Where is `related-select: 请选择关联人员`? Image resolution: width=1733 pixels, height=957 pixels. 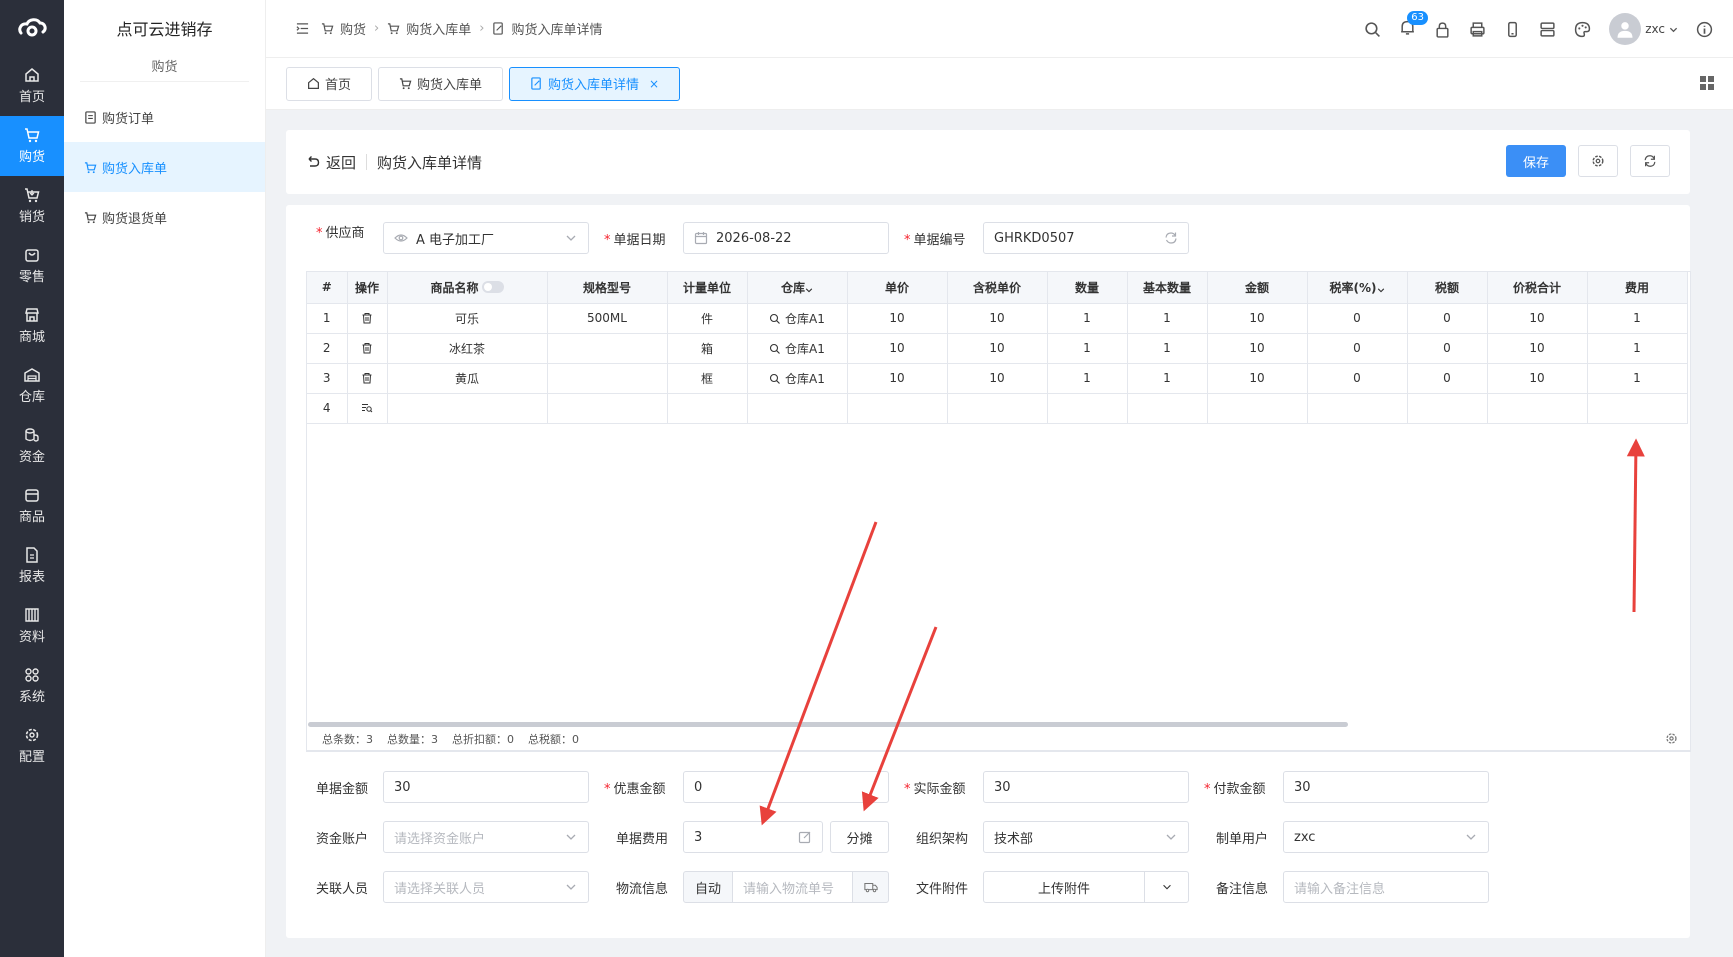 related-select: 请选择关联人员 is located at coordinates (486, 887).